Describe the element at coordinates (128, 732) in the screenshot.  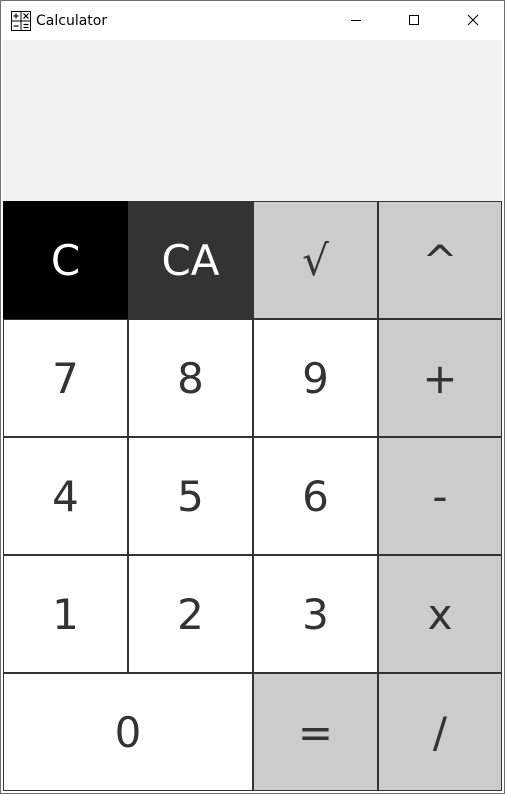
I see `digit-0-button: 0` at that location.